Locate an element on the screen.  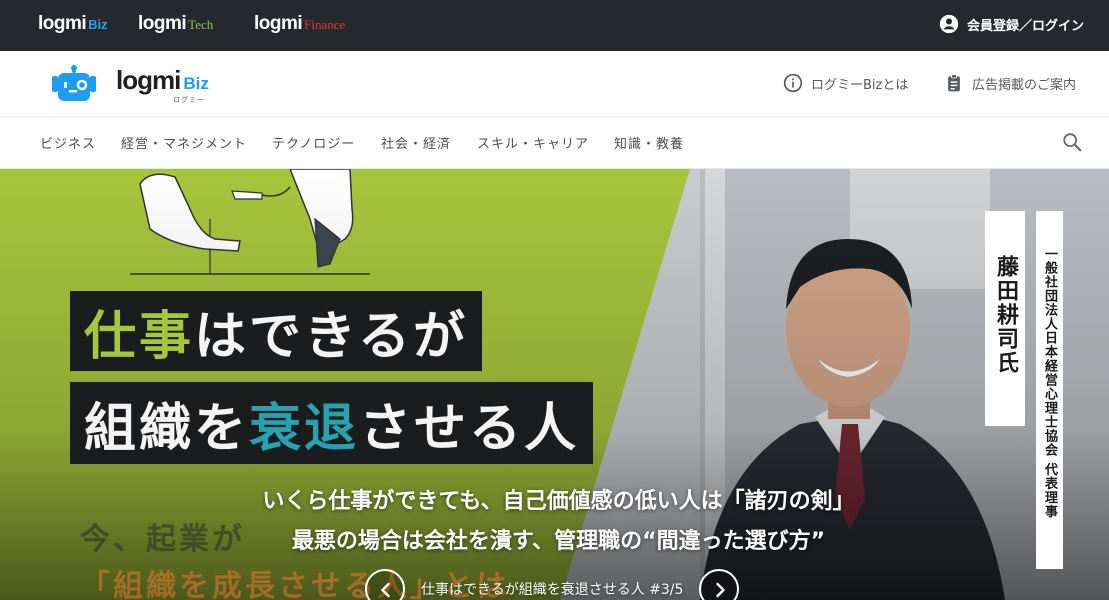
carousel-pager: 仕事はできるが組織を衰退させる人 #3/5 is located at coordinates (552, 584).